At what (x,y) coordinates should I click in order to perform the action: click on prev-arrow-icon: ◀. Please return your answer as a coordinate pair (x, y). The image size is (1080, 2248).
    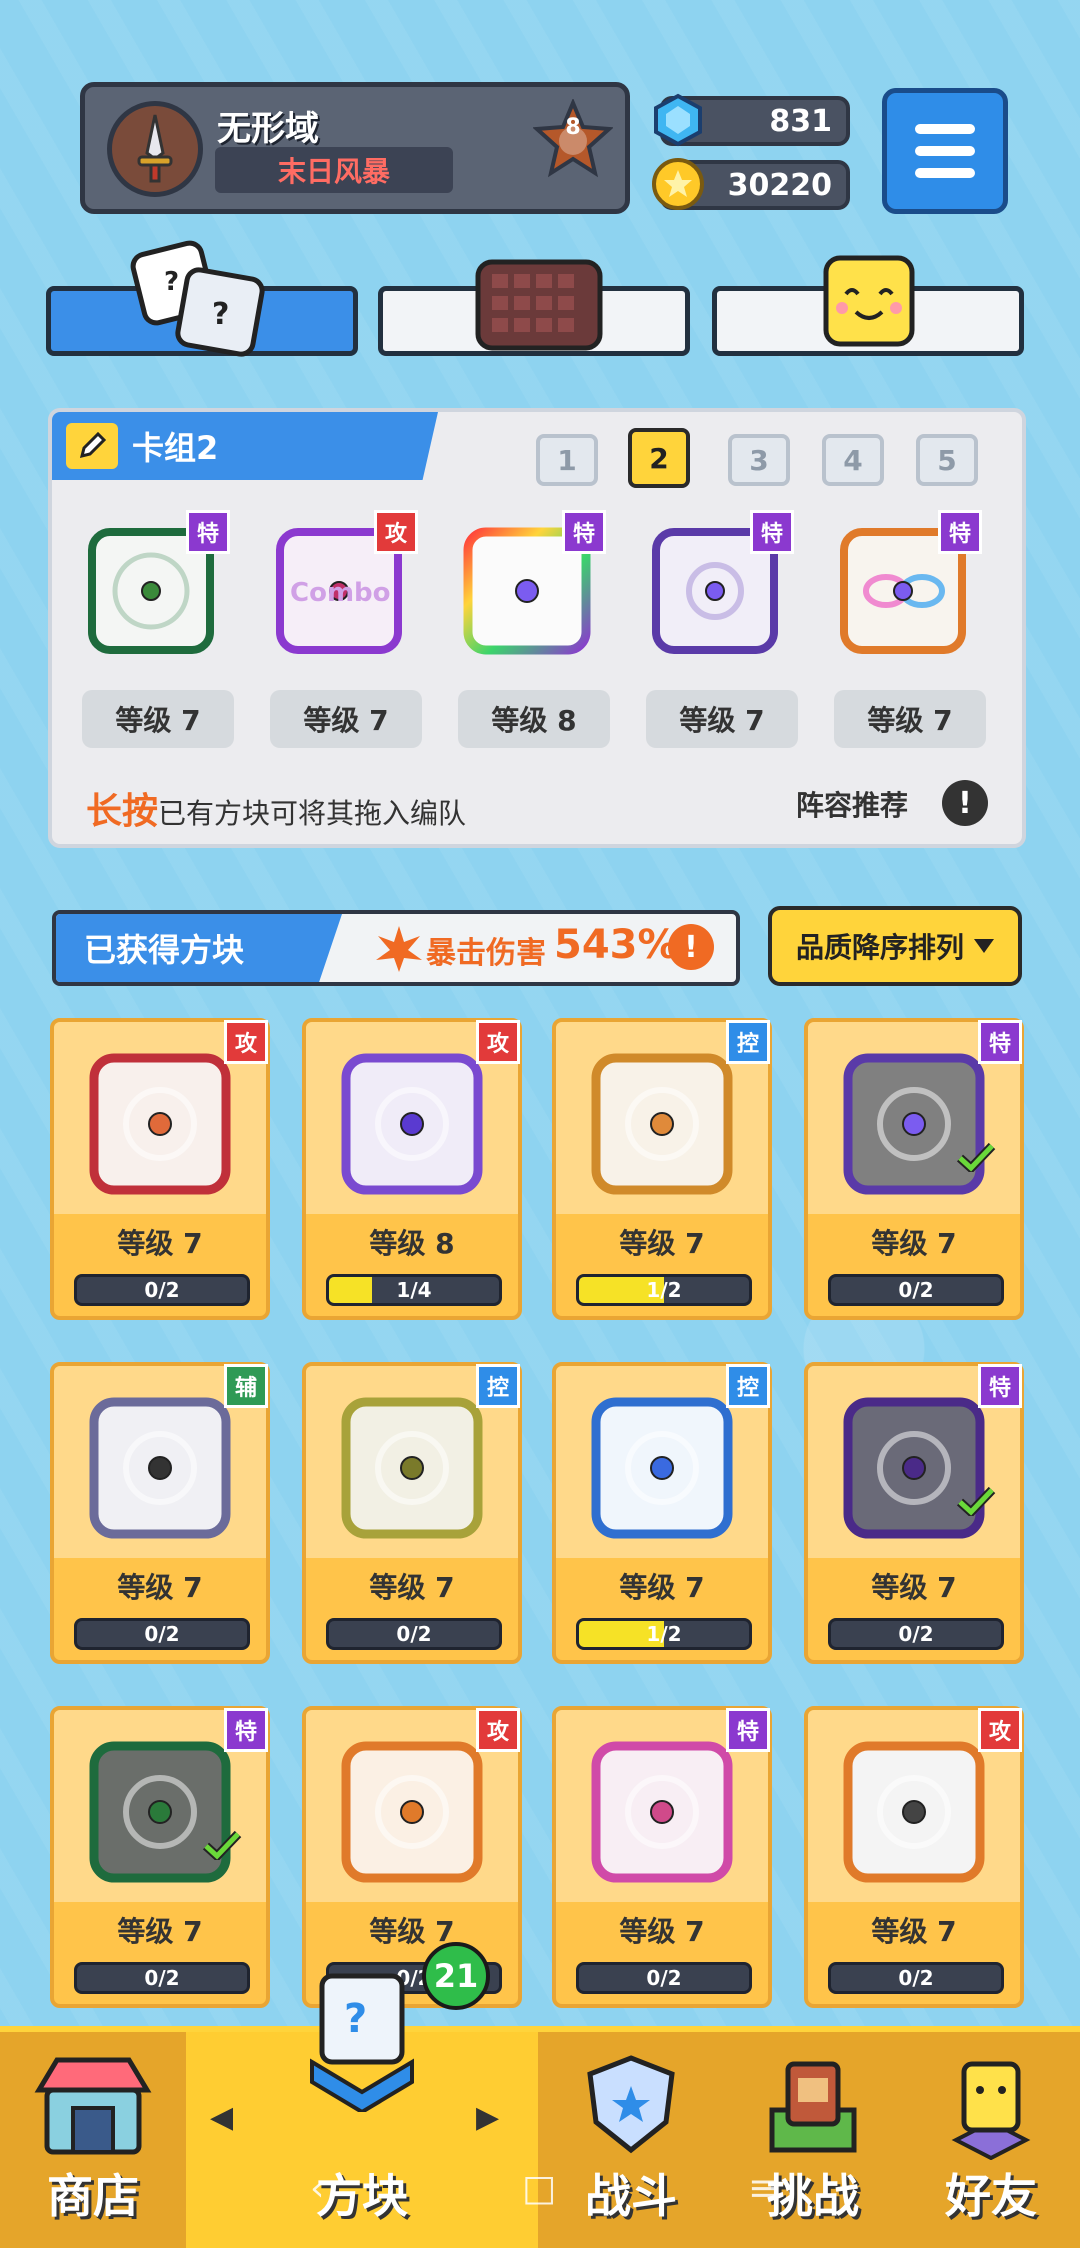
    Looking at the image, I should click on (221, 2117).